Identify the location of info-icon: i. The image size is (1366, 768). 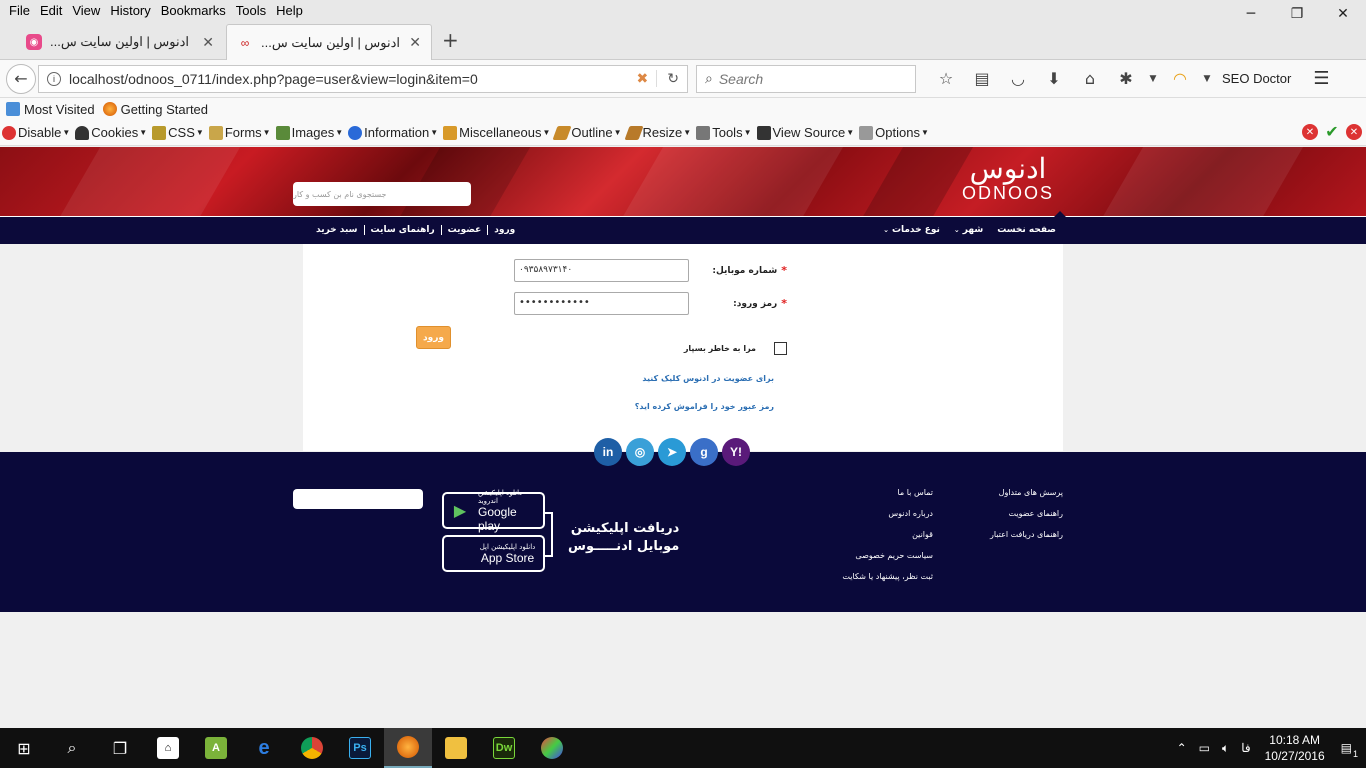
(54, 78).